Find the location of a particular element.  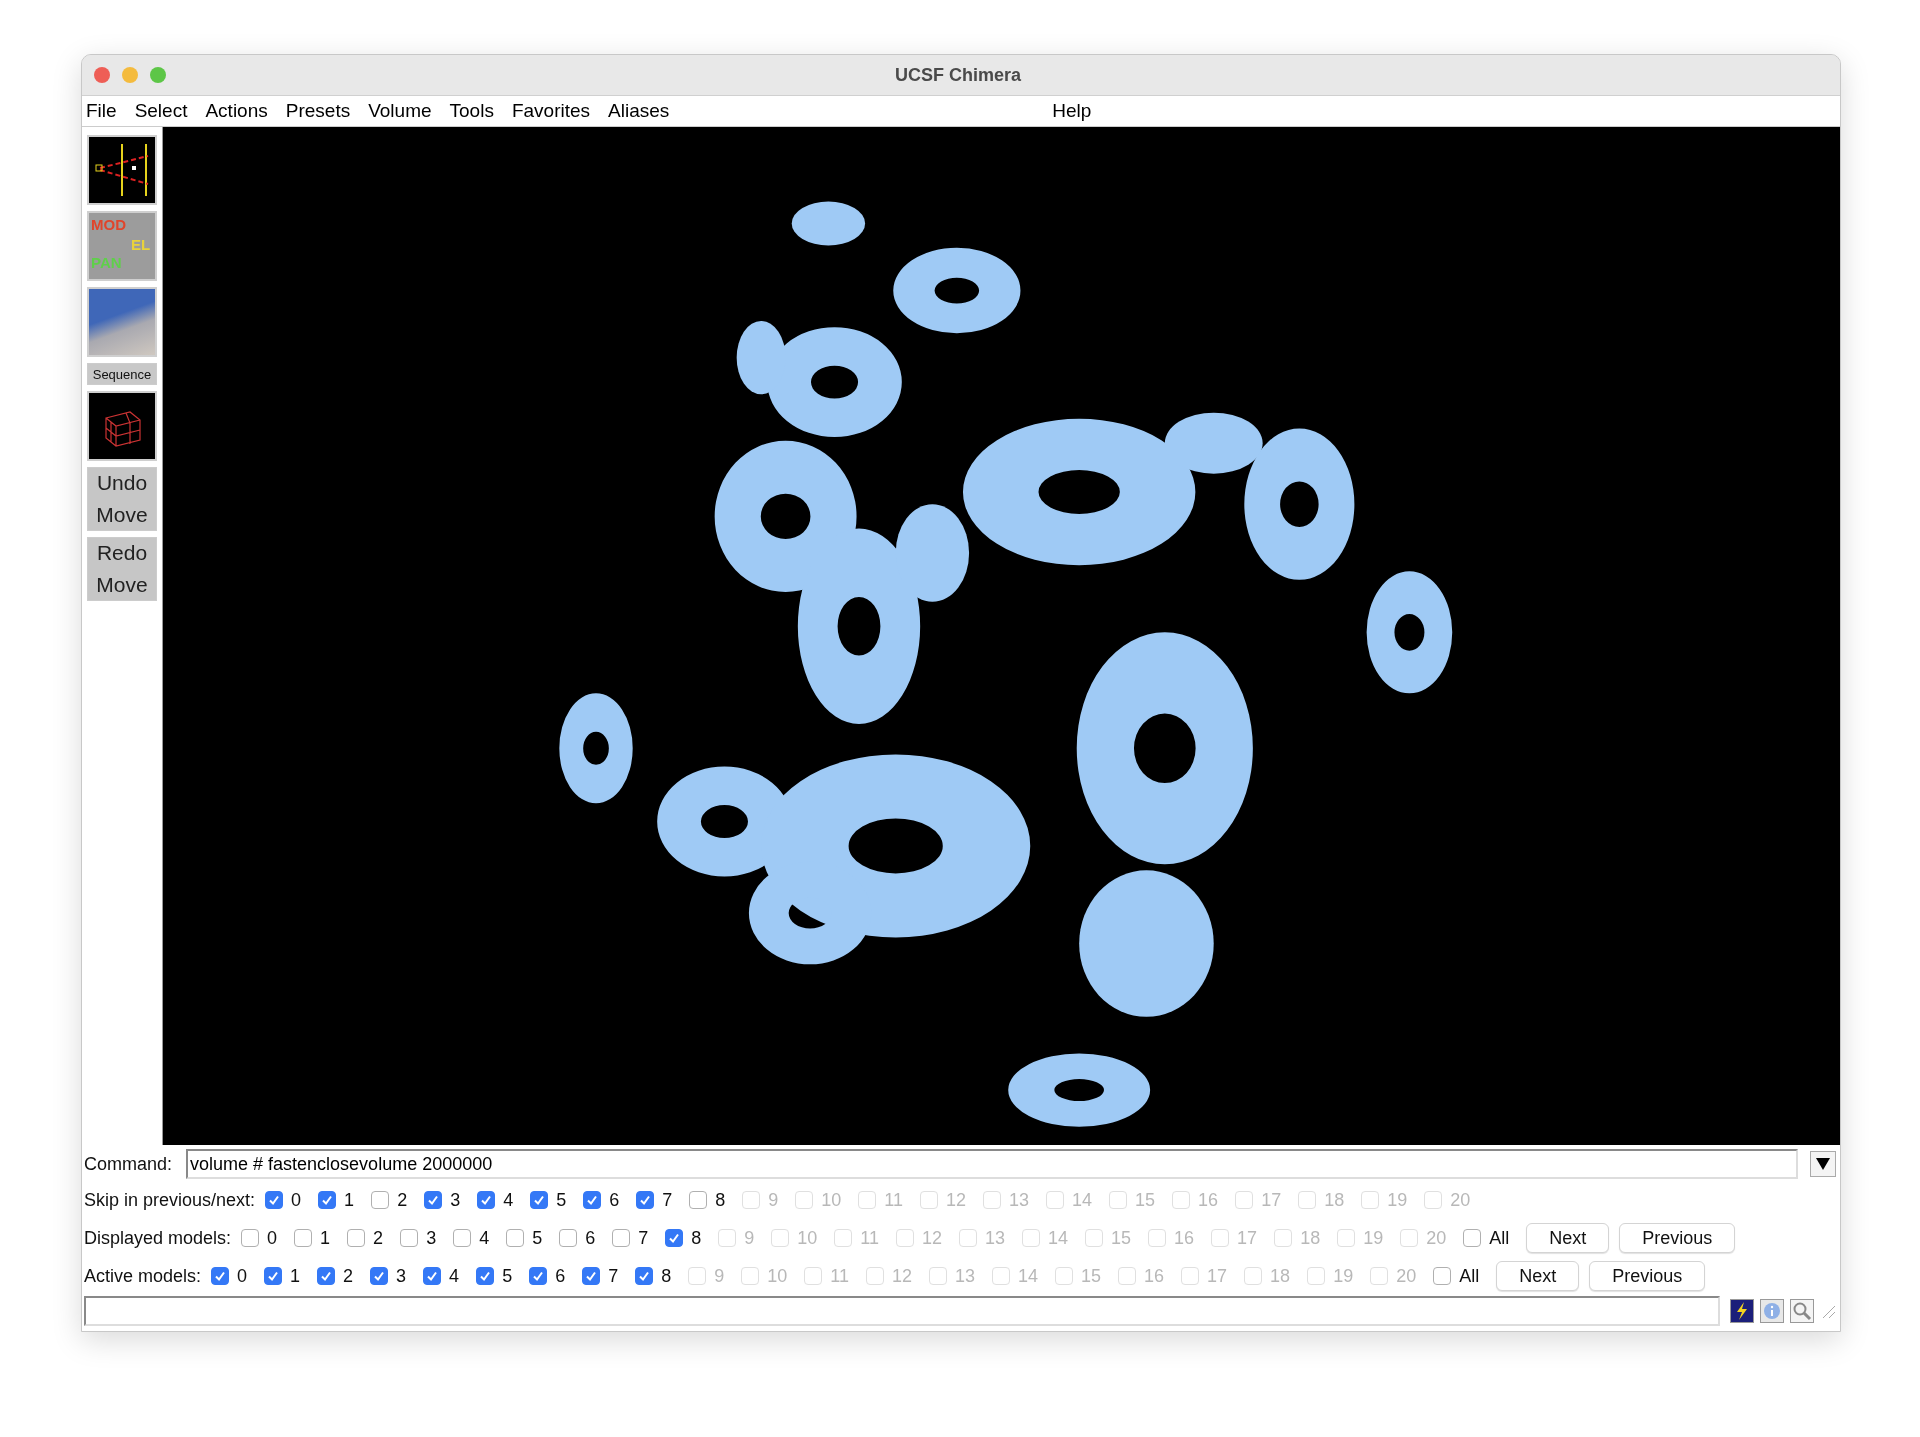

zoom-button is located at coordinates (158, 75).